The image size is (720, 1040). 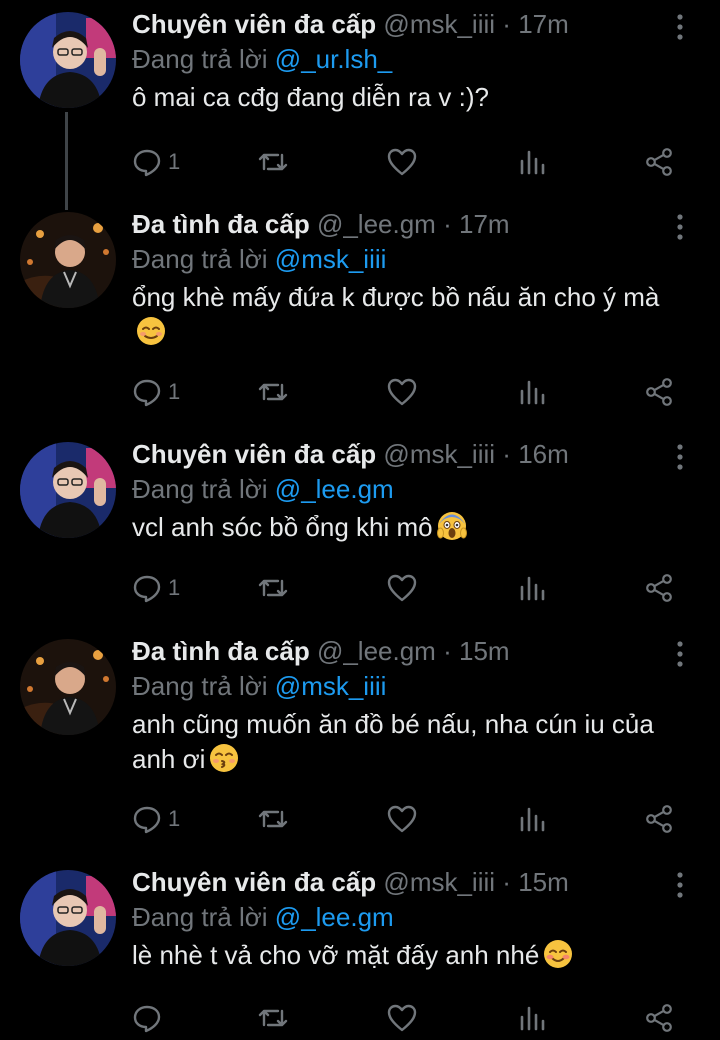 I want to click on action-bar, so click(x=412, y=1018).